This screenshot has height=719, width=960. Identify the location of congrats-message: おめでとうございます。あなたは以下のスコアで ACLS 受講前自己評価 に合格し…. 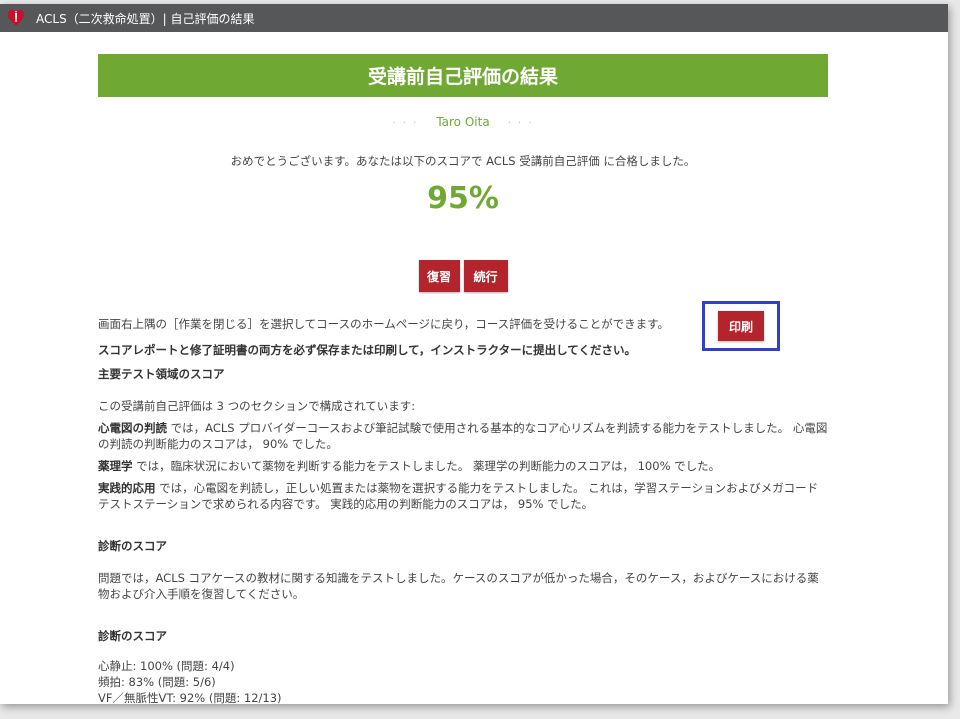
(463, 161).